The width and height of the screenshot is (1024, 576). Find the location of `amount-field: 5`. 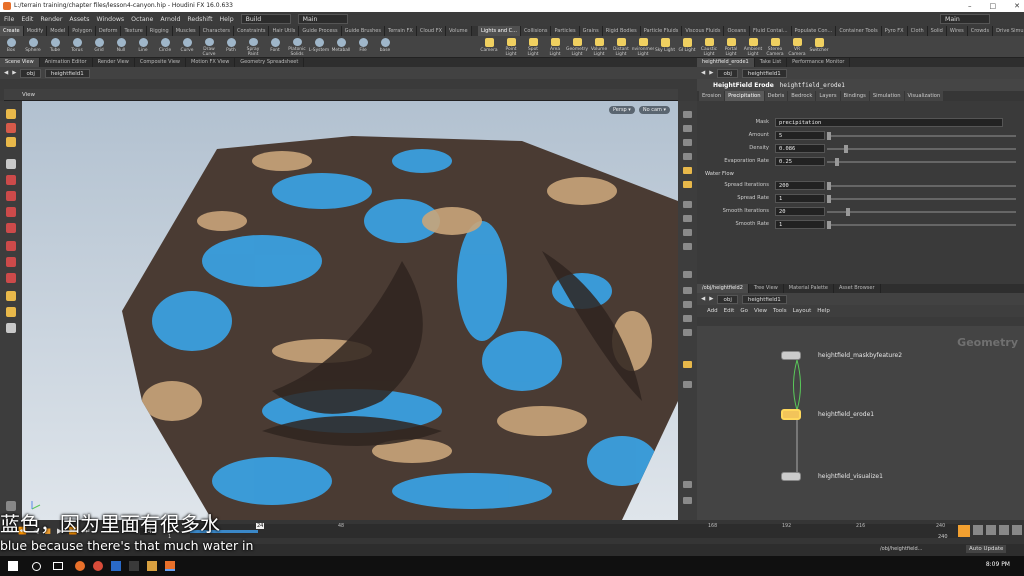

amount-field: 5 is located at coordinates (800, 135).